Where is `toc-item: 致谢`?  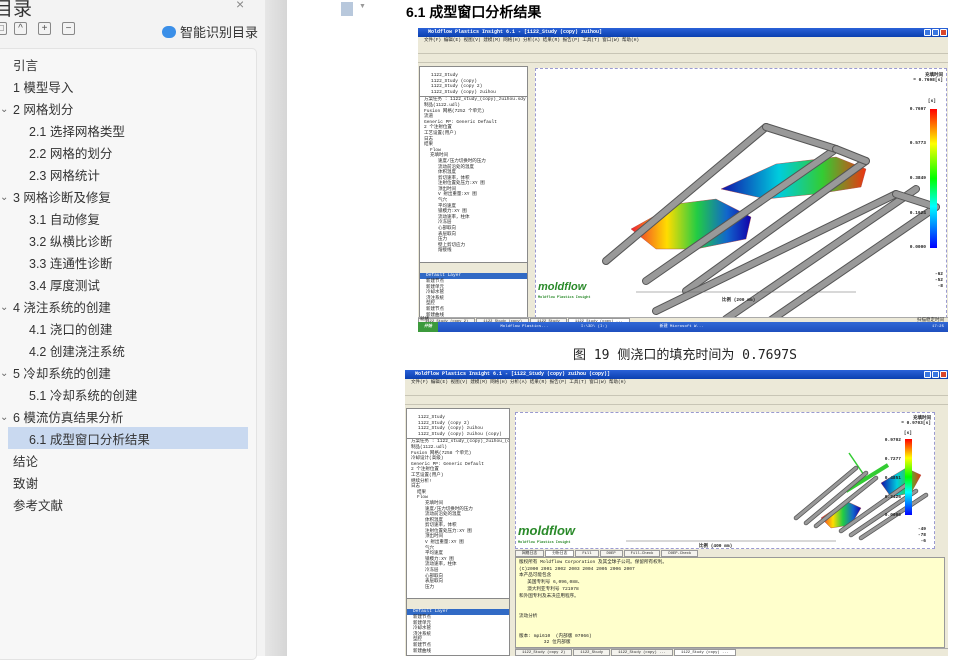 toc-item: 致谢 is located at coordinates (25, 484).